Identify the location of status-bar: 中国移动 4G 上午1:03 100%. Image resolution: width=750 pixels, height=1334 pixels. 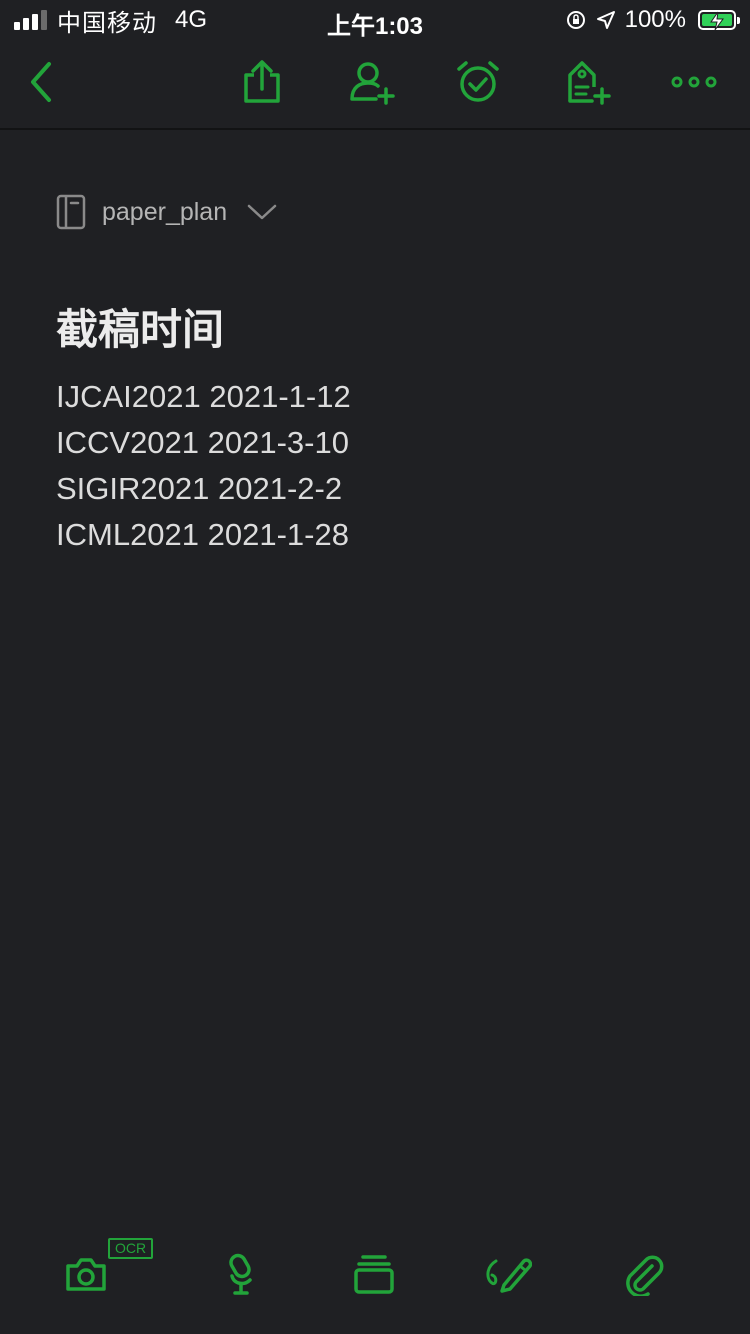
(375, 20).